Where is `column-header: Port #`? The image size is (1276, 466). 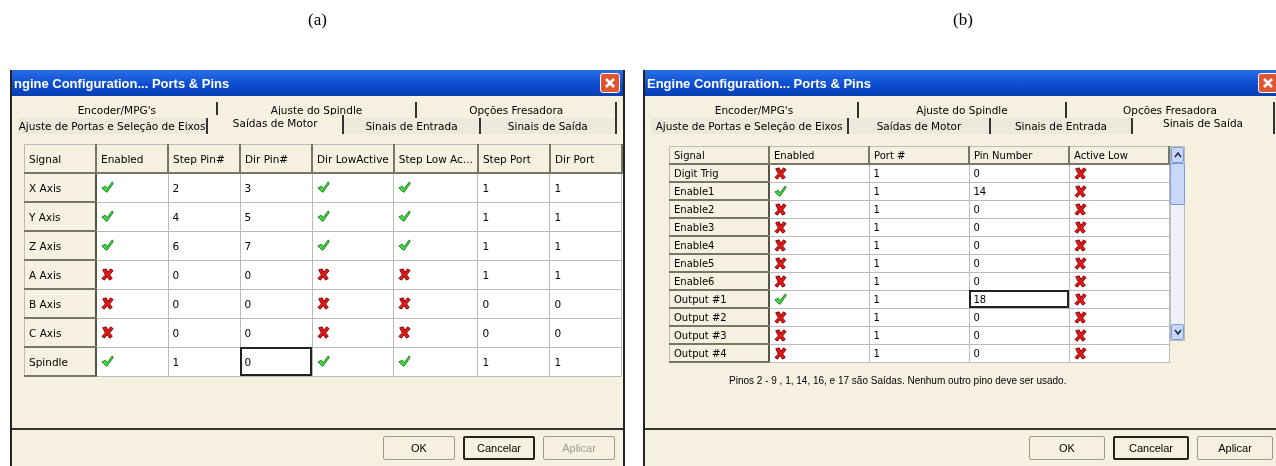 column-header: Port # is located at coordinates (919, 155).